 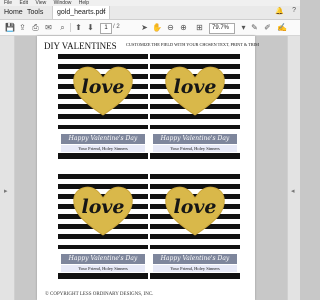 What do you see at coordinates (116, 27) in the screenshot?
I see `page-count: / 2` at bounding box center [116, 27].